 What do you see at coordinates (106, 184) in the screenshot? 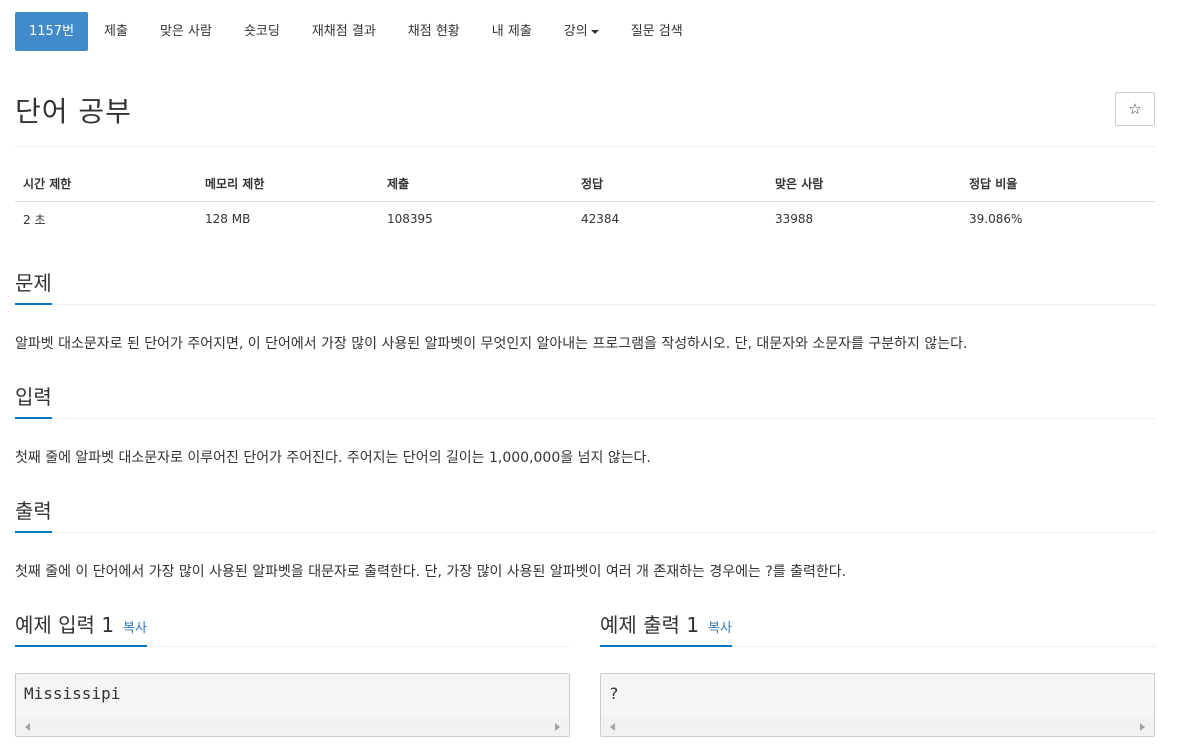
I see `header-time-limit: 시간 제한` at bounding box center [106, 184].